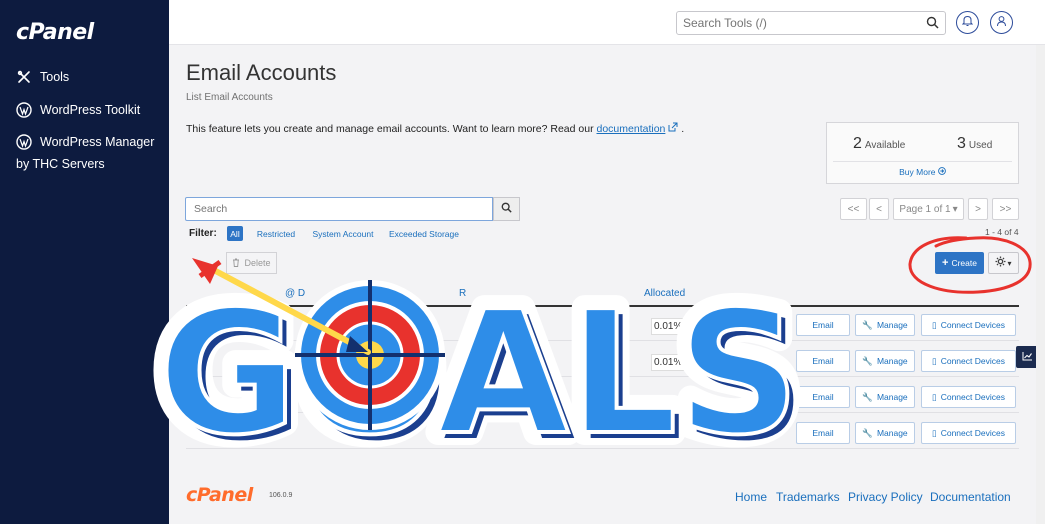  I want to click on version-number: 106.0.9, so click(281, 495).